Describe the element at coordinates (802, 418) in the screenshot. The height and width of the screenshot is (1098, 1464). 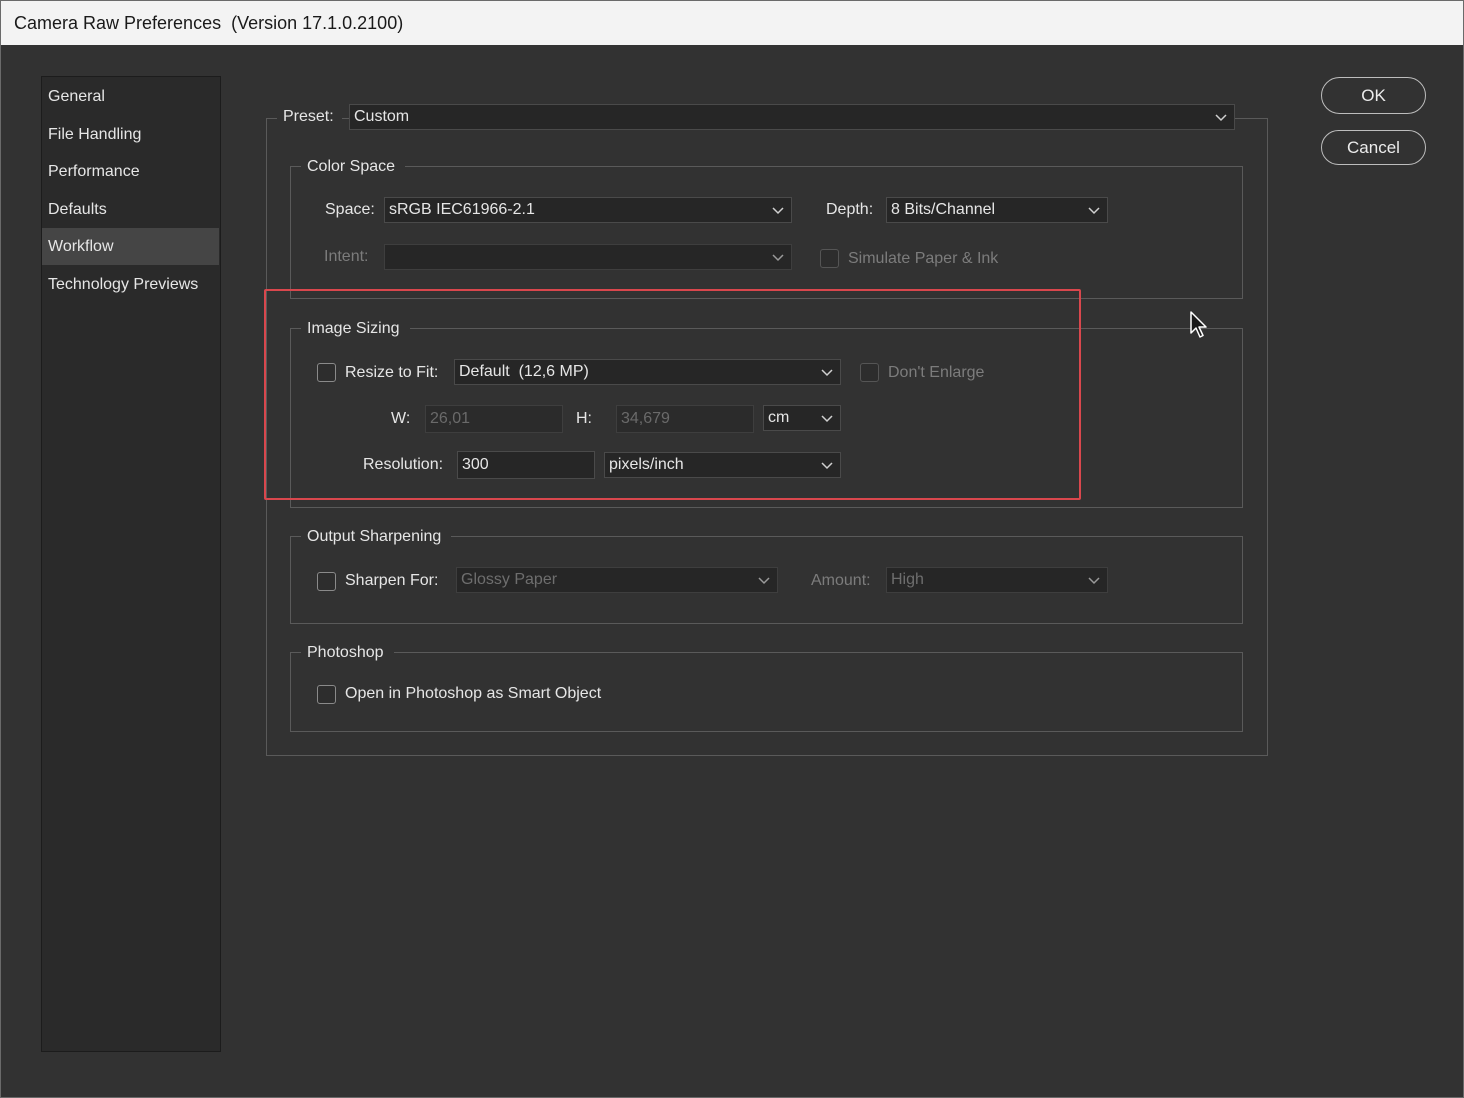
I see `size-unit-select: cm` at that location.